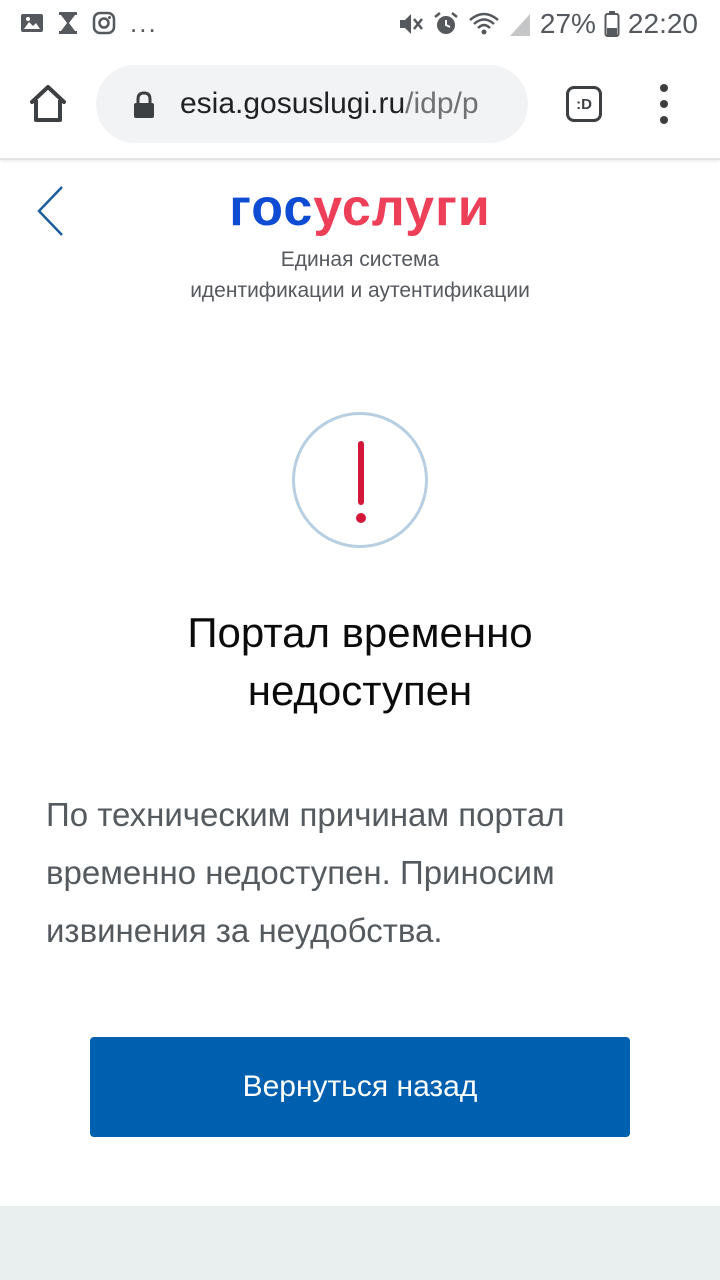 This screenshot has height=1280, width=720. What do you see at coordinates (144, 104) in the screenshot?
I see `lock-icon` at bounding box center [144, 104].